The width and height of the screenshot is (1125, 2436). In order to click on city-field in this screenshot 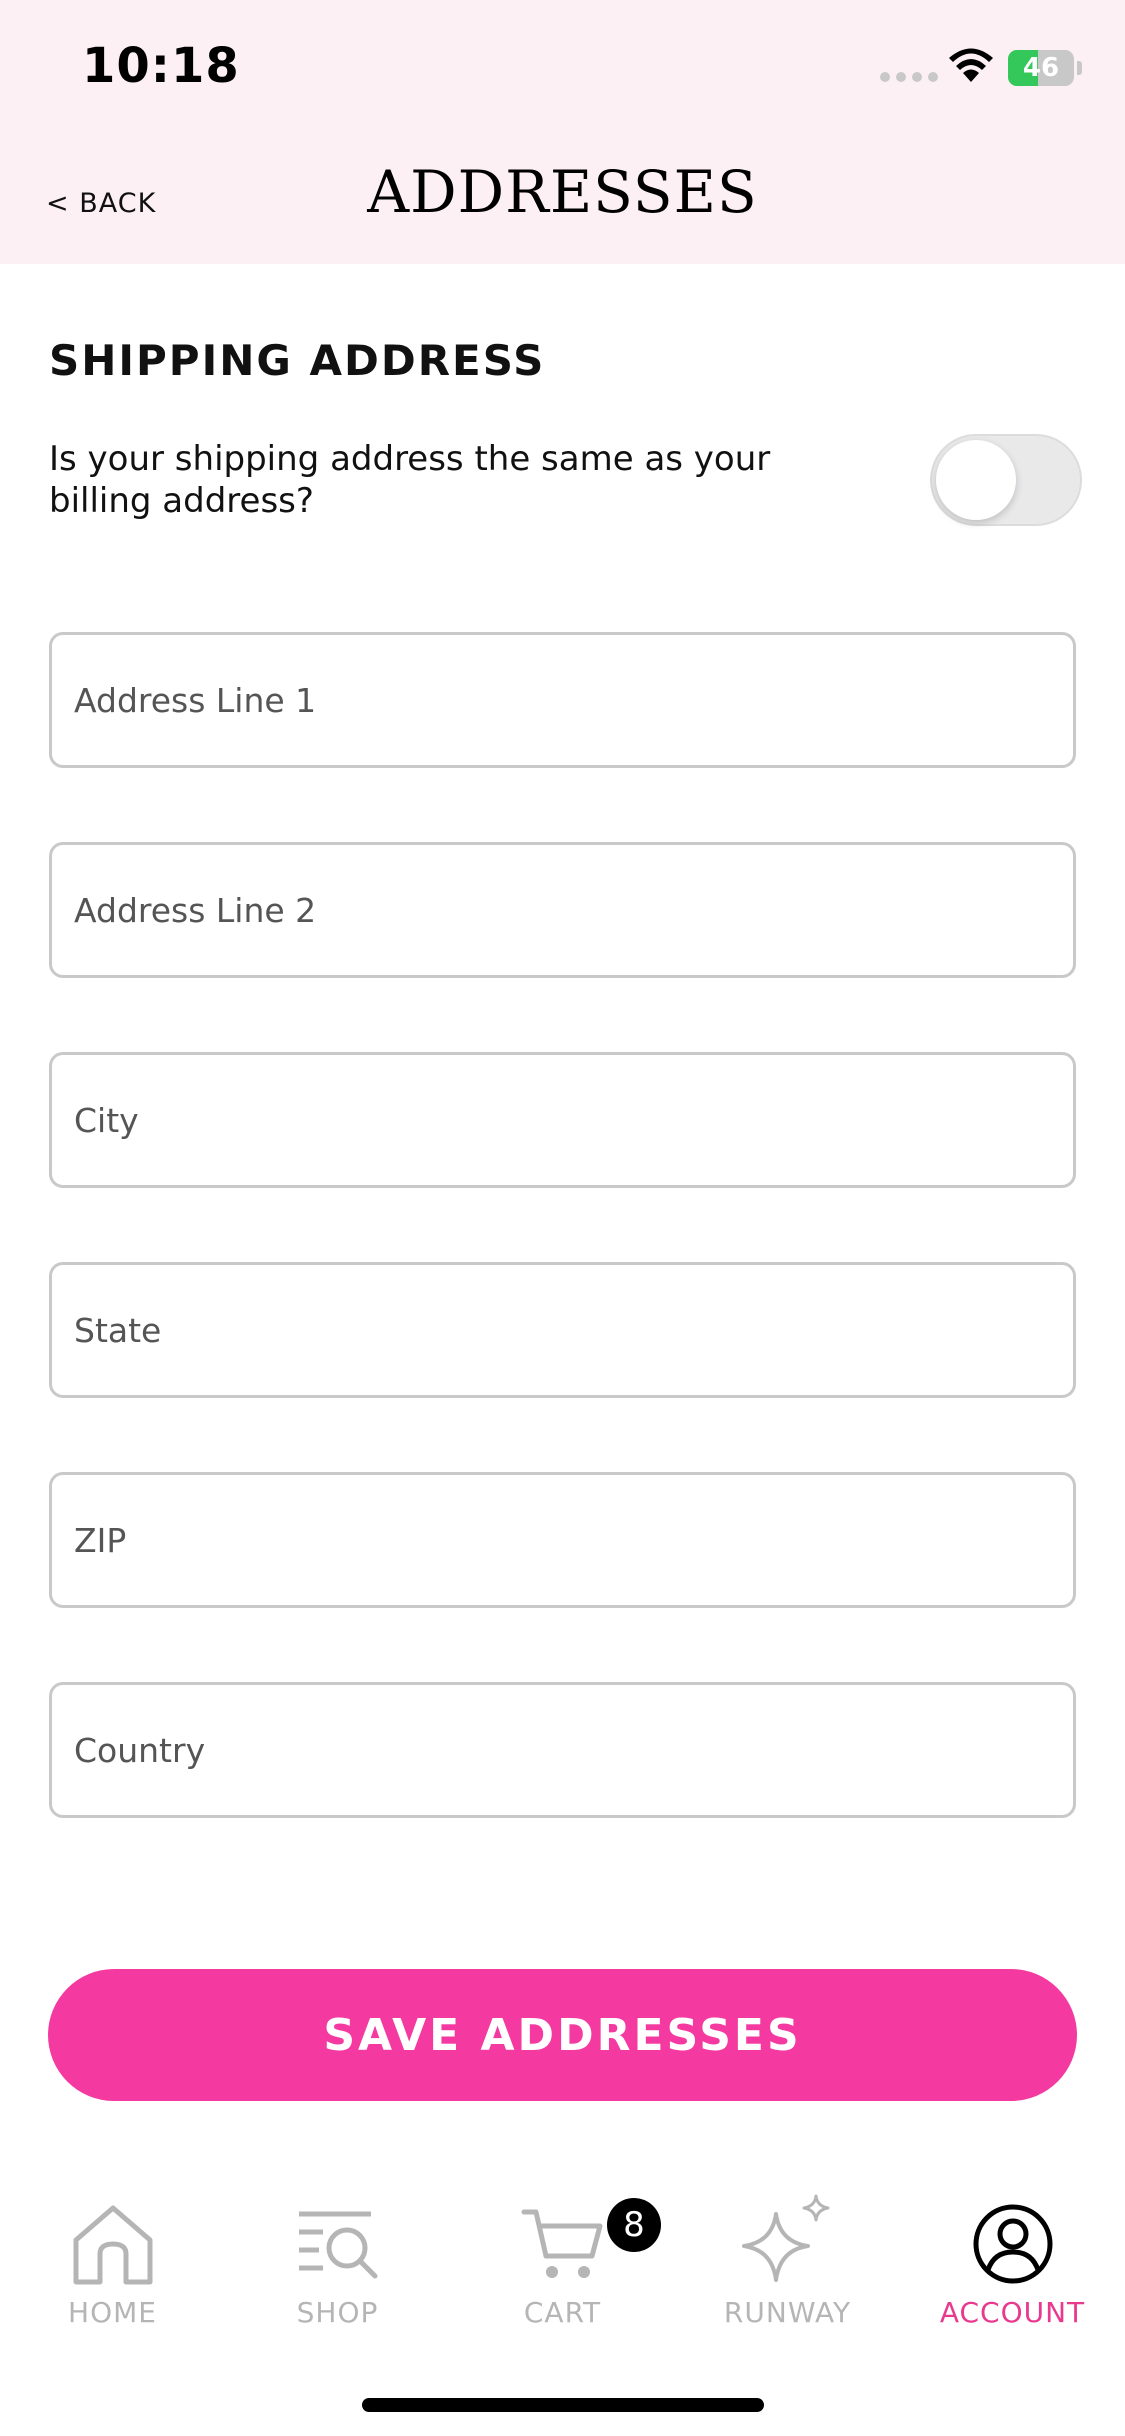, I will do `click(562, 1120)`.